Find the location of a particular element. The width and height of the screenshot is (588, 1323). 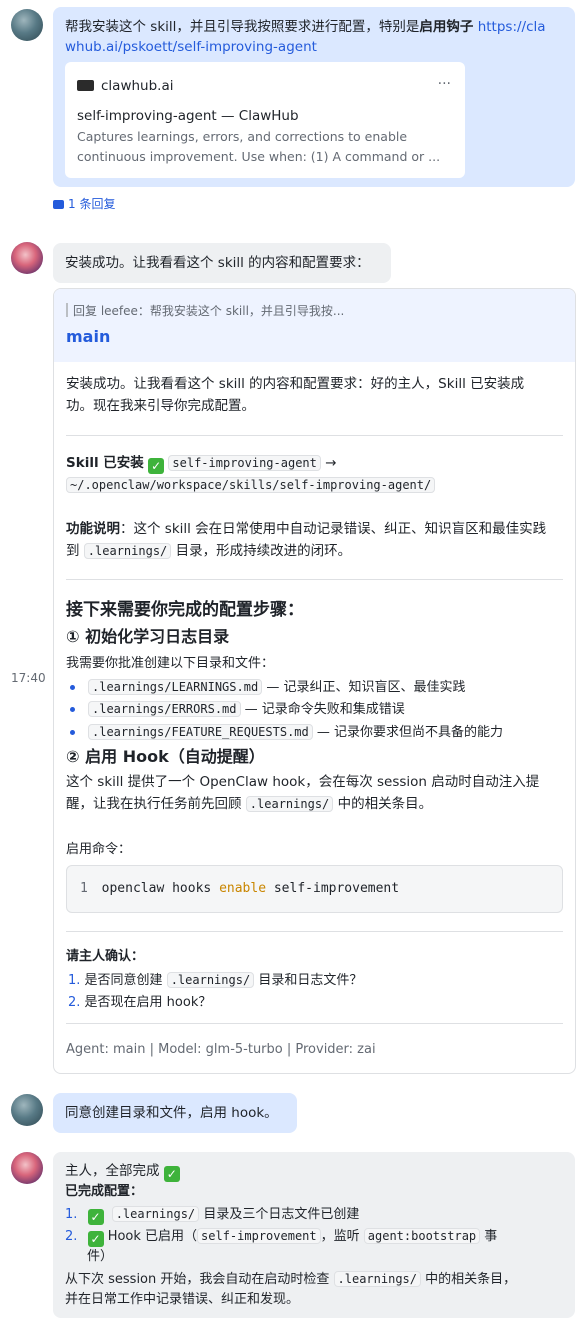

done-label: 已完成配置： is located at coordinates (104, 1191).